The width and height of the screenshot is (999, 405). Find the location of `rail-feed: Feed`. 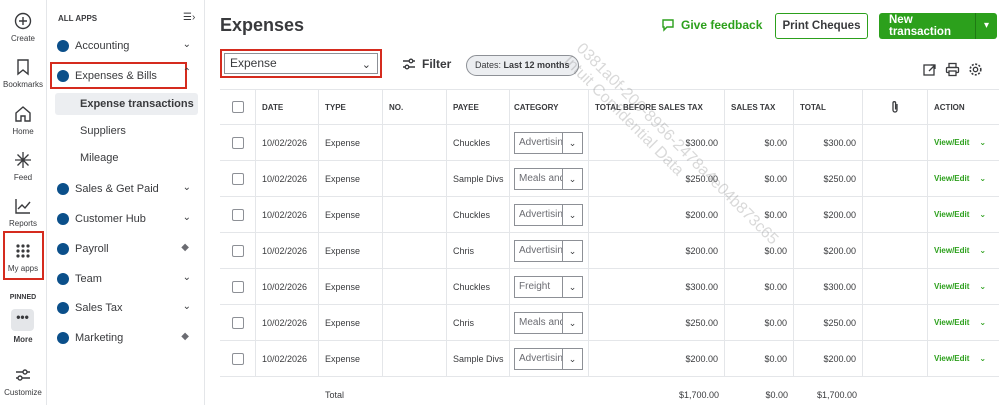

rail-feed: Feed is located at coordinates (23, 166).